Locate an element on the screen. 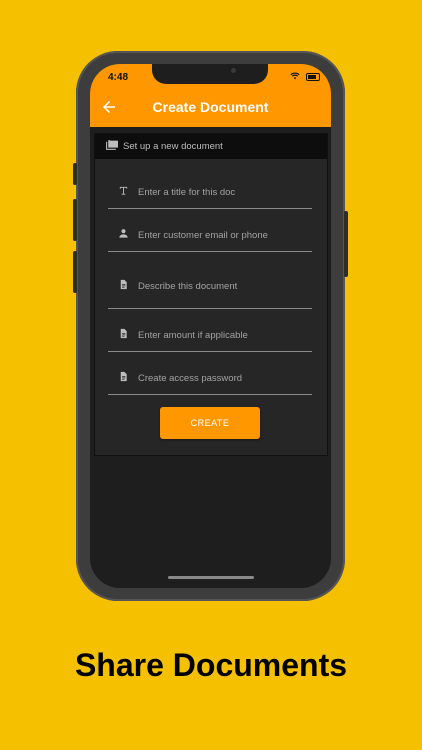 The height and width of the screenshot is (750, 422). card-header: Set up a new document is located at coordinates (211, 146).